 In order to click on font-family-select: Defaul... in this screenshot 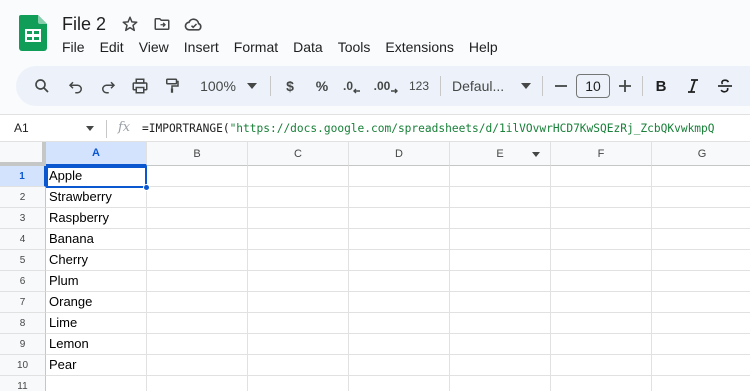, I will do `click(484, 86)`.